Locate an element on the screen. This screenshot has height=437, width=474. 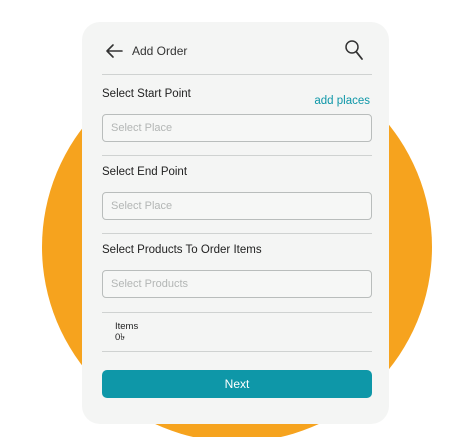
page-title: Add Order is located at coordinates (160, 51).